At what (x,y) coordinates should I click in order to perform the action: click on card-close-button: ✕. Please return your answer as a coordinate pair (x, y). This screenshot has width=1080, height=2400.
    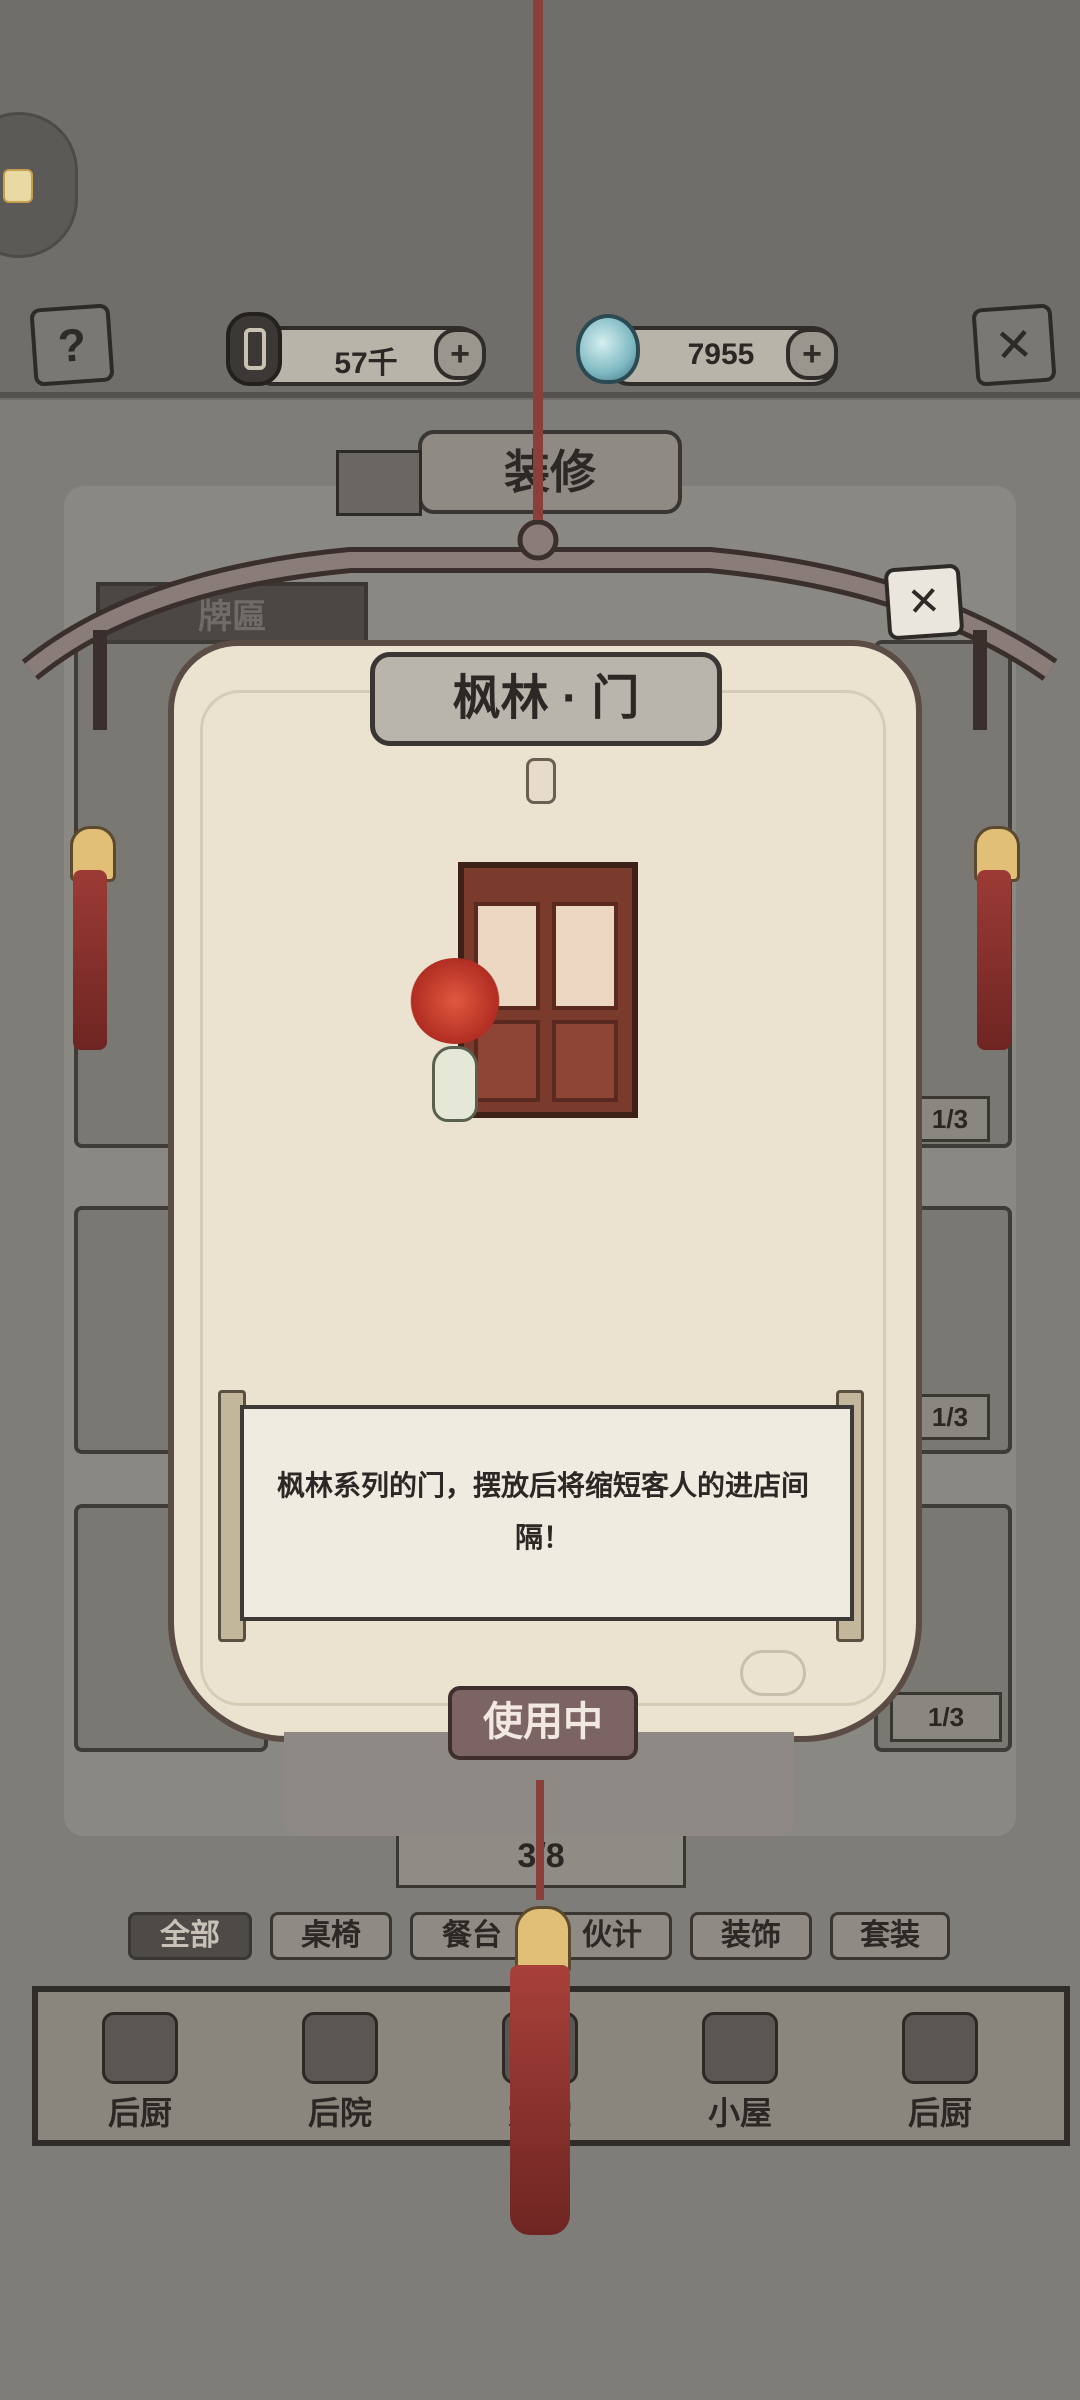
    Looking at the image, I should click on (924, 602).